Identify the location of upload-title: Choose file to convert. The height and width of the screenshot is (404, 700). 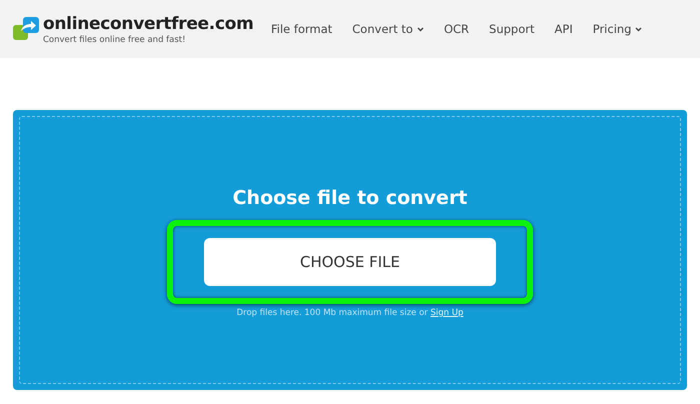
(350, 198).